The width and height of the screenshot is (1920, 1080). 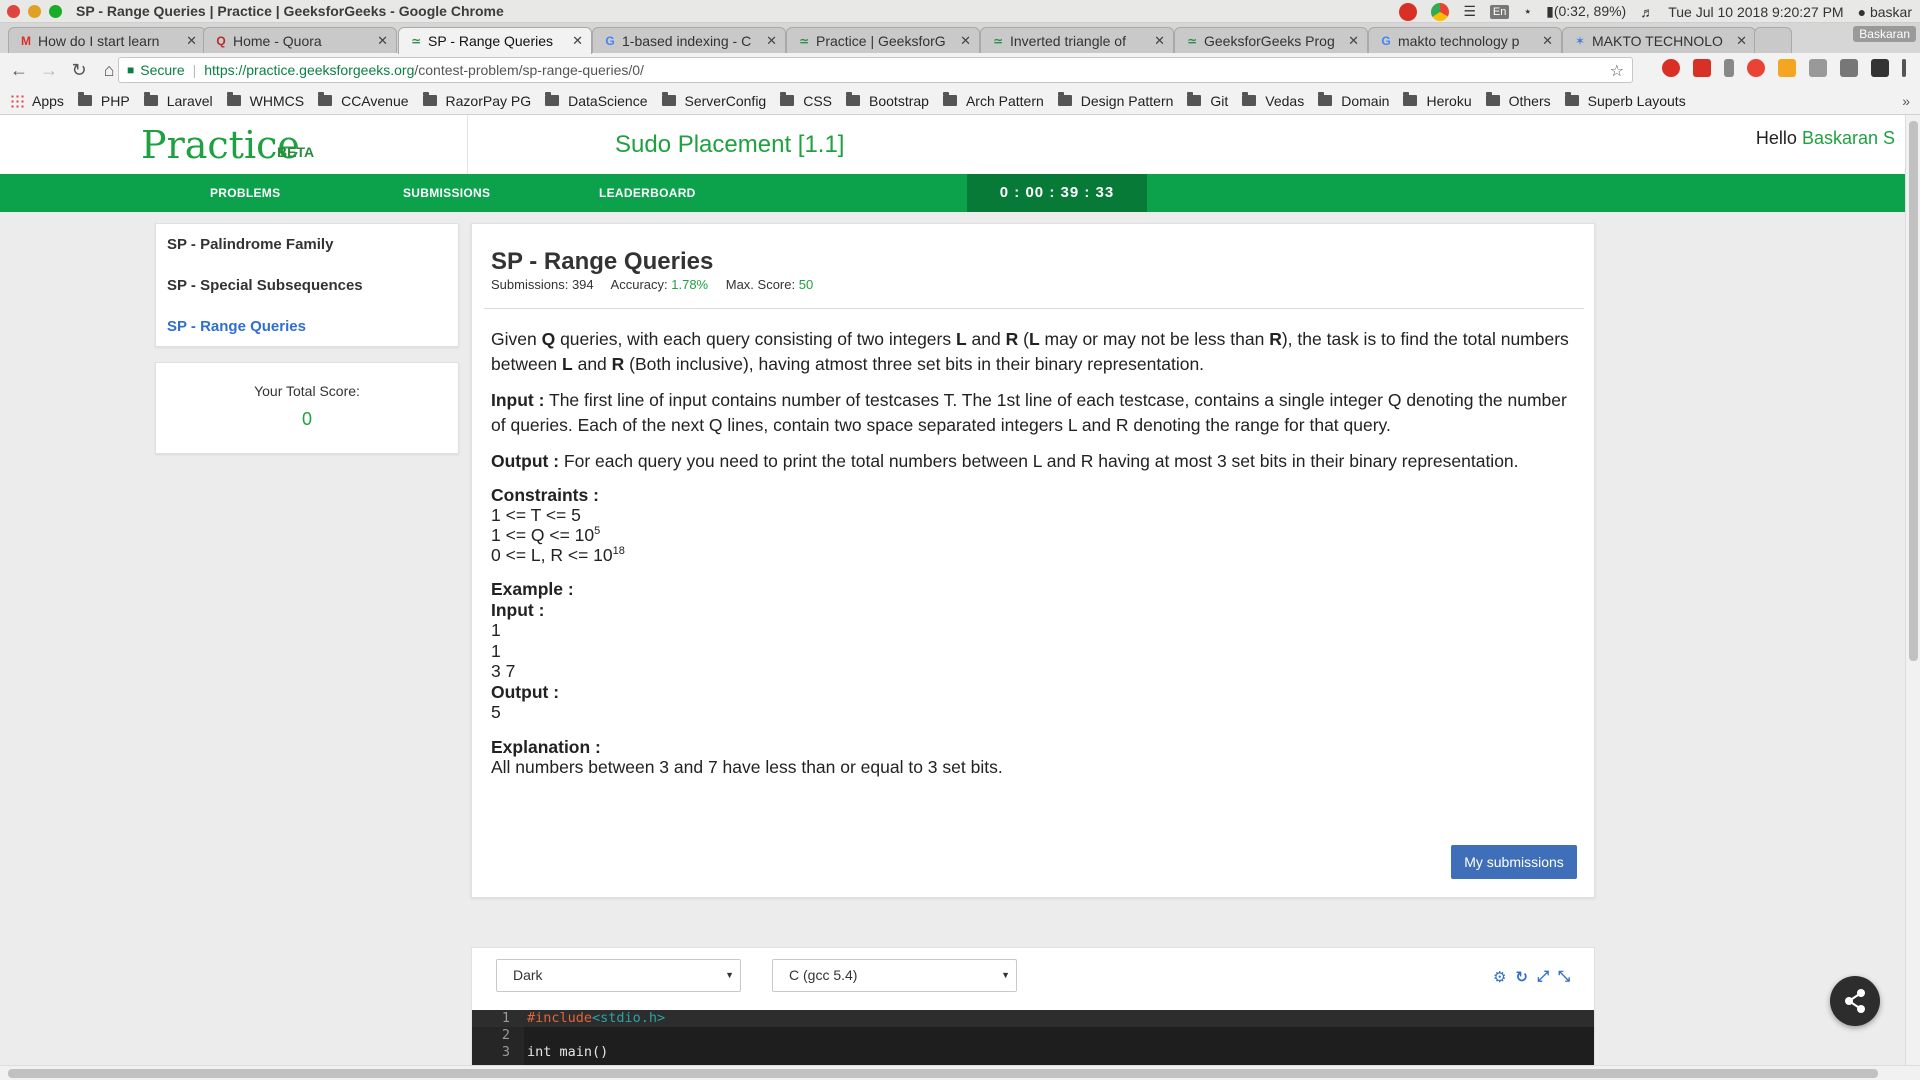 I want to click on lock-icon: ■, so click(x=130, y=70).